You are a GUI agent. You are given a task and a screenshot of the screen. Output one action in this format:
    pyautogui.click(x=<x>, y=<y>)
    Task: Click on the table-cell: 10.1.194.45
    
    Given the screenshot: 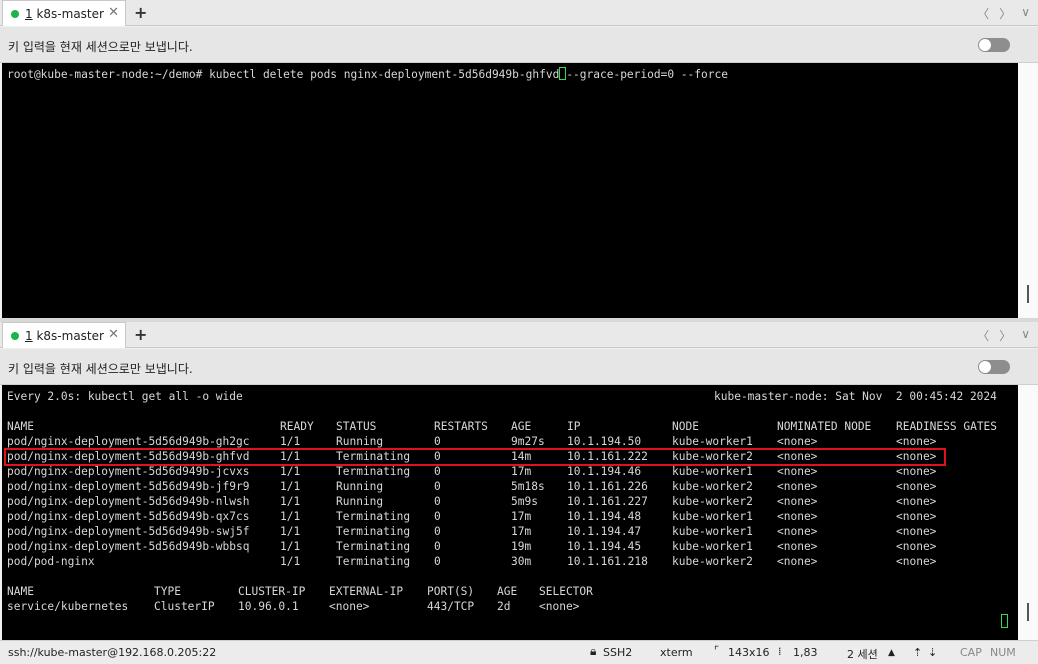 What is the action you would take?
    pyautogui.click(x=604, y=546)
    